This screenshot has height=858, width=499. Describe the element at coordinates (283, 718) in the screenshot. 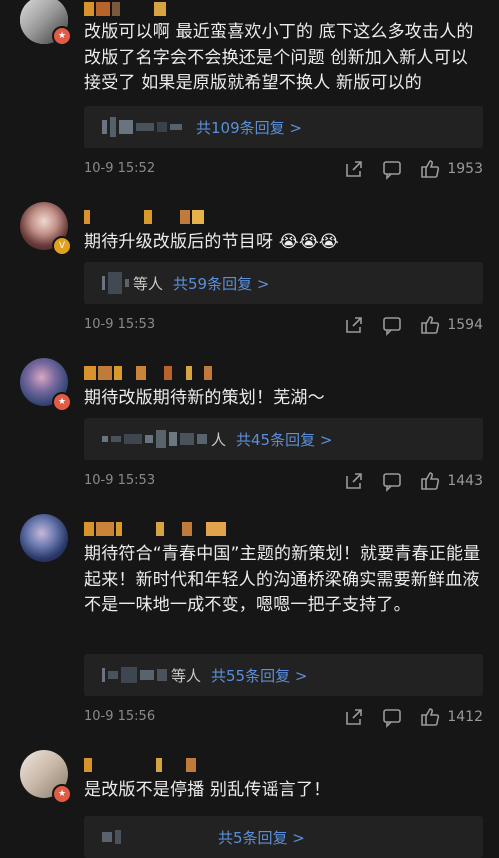

I see `comment-meta: 10-9 15:56 1412` at that location.